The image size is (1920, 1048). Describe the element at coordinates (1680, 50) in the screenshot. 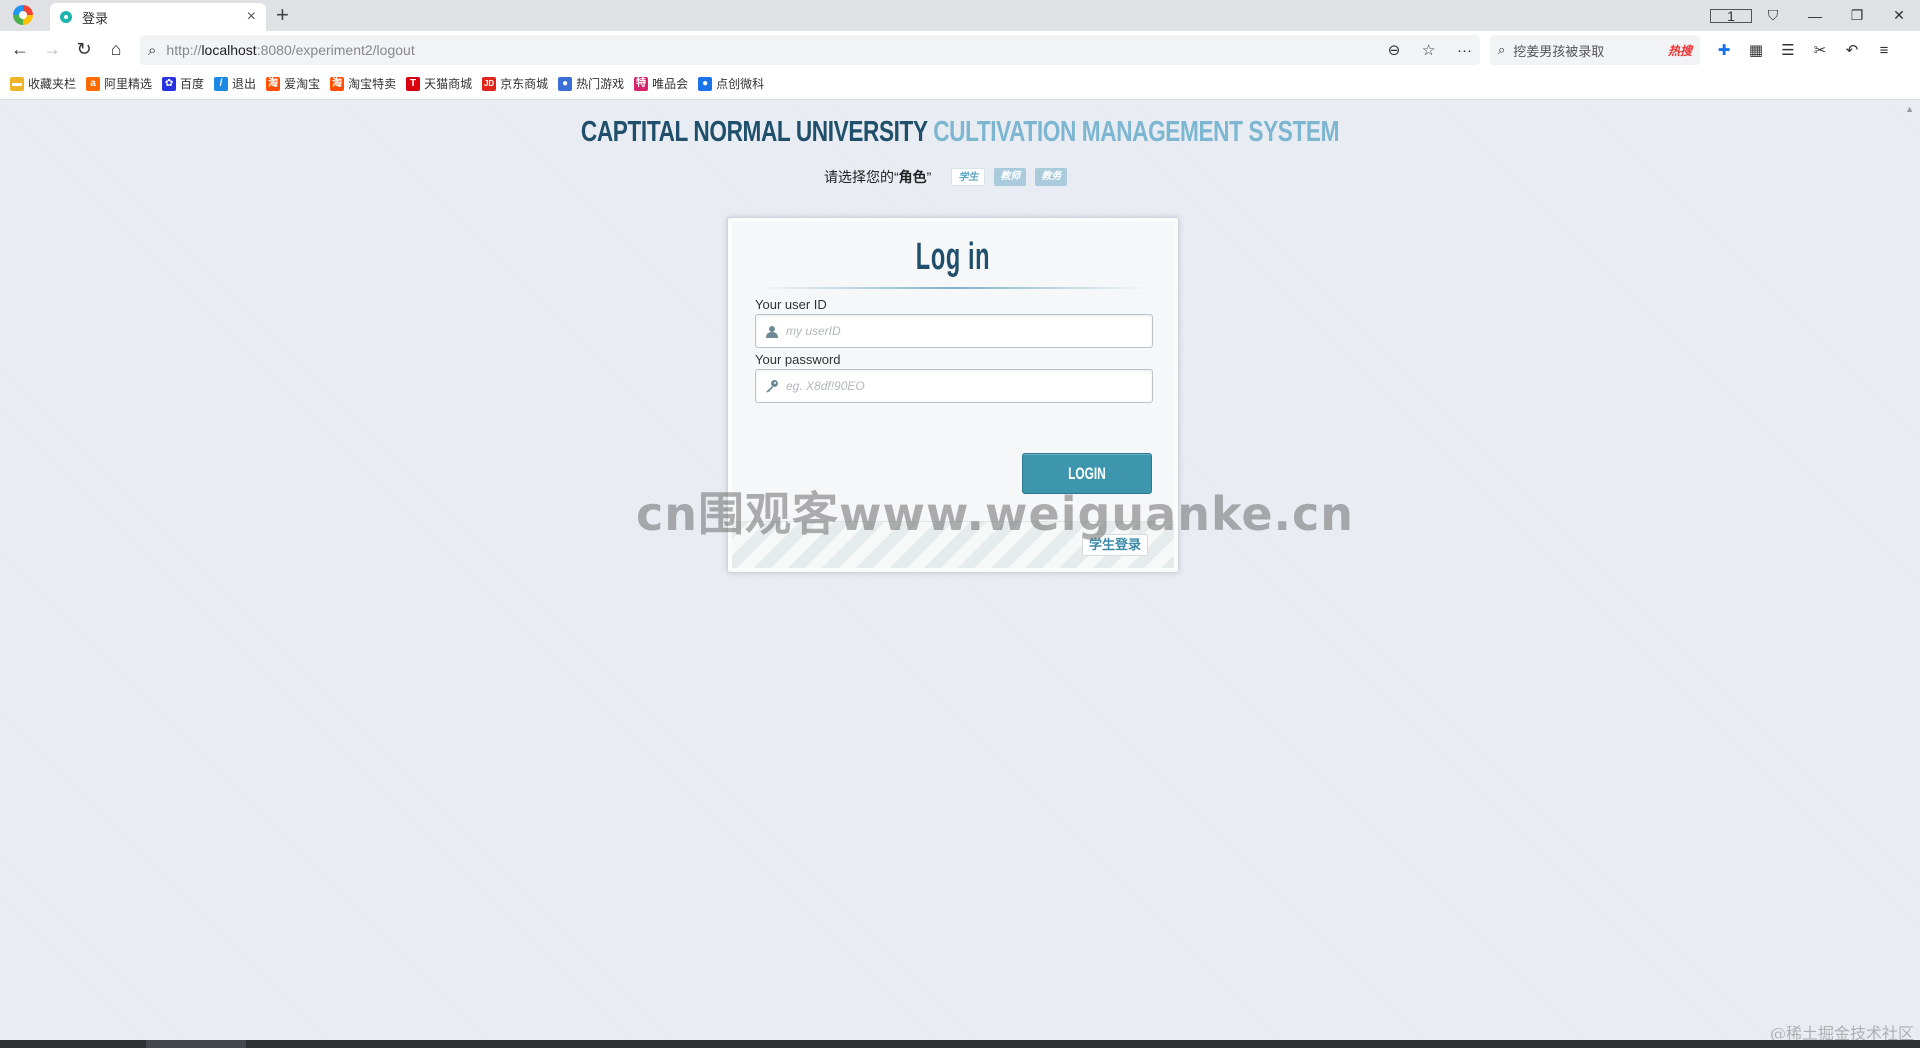

I see `hot-search-label: 热搜` at that location.